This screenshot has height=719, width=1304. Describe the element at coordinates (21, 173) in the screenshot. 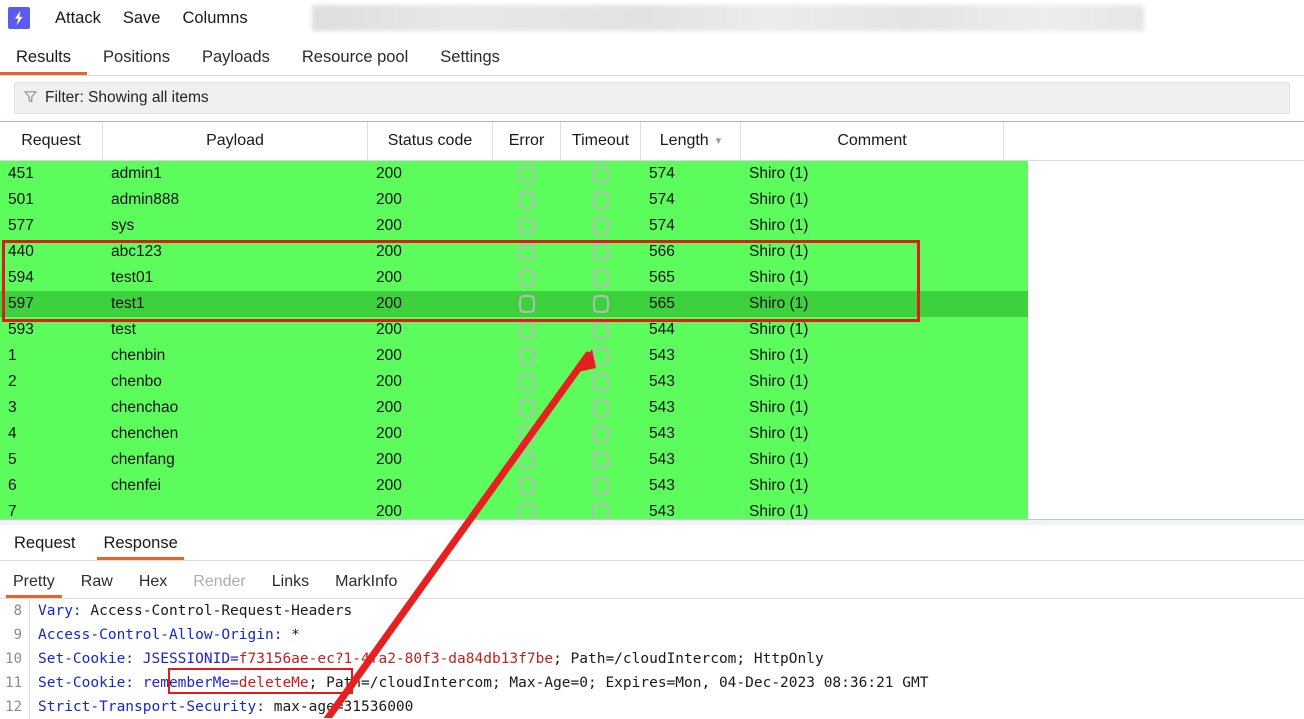

I see `cell-request: 451` at that location.